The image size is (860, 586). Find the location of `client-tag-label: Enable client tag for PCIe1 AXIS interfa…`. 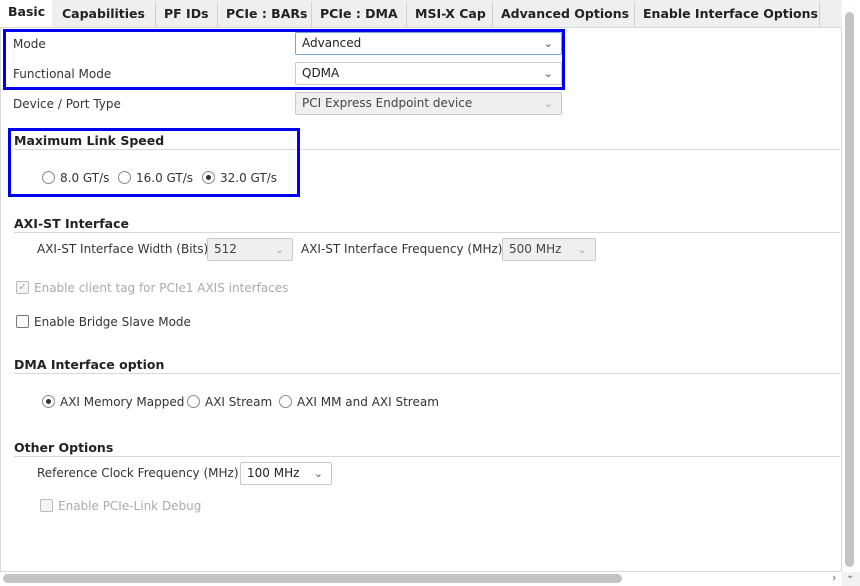

client-tag-label: Enable client tag for PCIe1 AXIS interfa… is located at coordinates (161, 288).